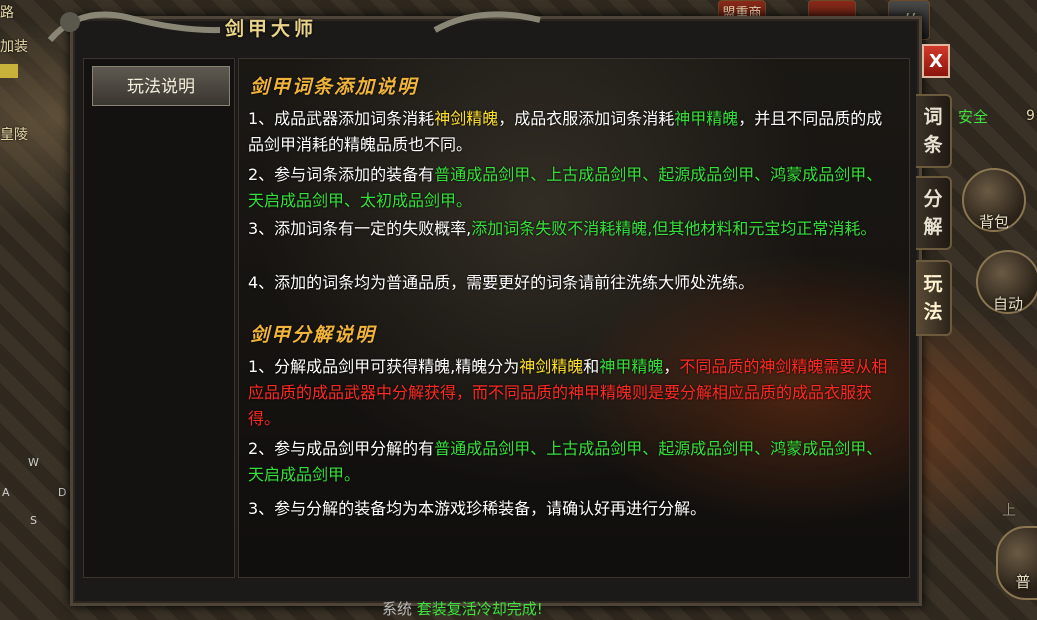 This screenshot has height=620, width=1037. I want to click on hud-route-text: 路, so click(7, 13).